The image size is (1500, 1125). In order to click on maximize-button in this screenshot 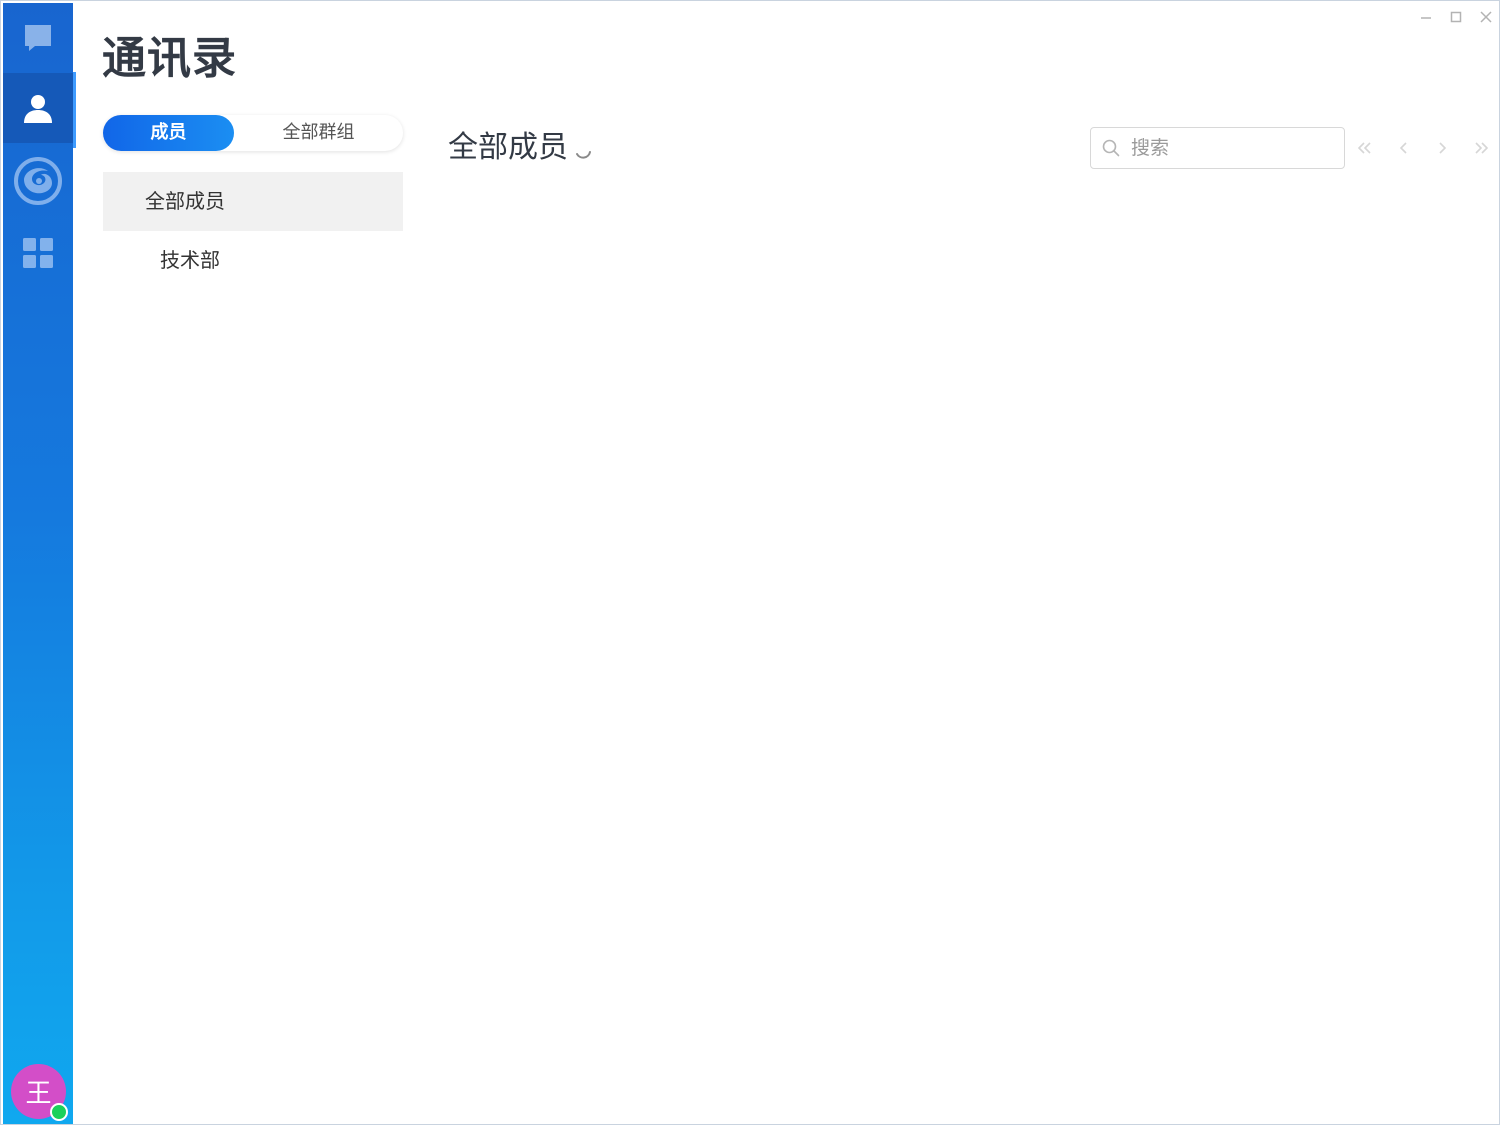, I will do `click(1456, 17)`.